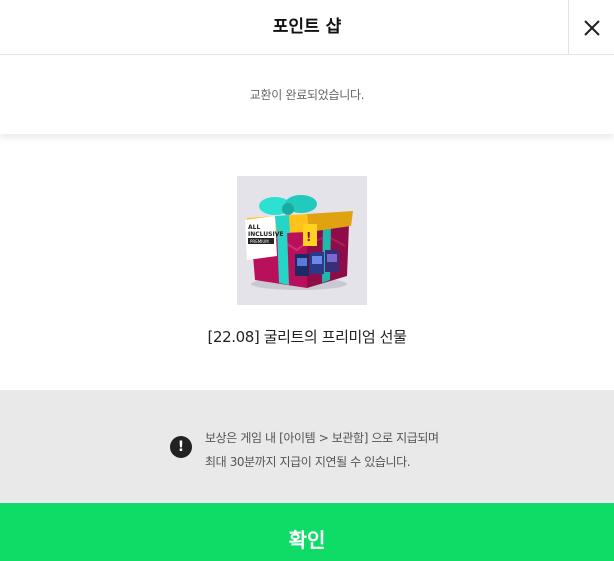 The width and height of the screenshot is (614, 561). What do you see at coordinates (181, 447) in the screenshot?
I see `exclamation-icon: !` at bounding box center [181, 447].